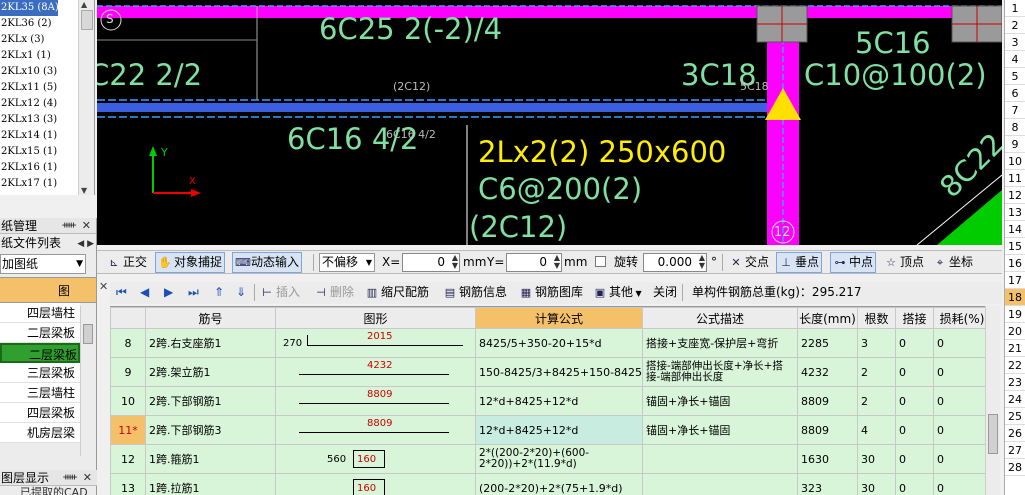  Describe the element at coordinates (600, 261) in the screenshot. I see `rotate-checkbox` at that location.